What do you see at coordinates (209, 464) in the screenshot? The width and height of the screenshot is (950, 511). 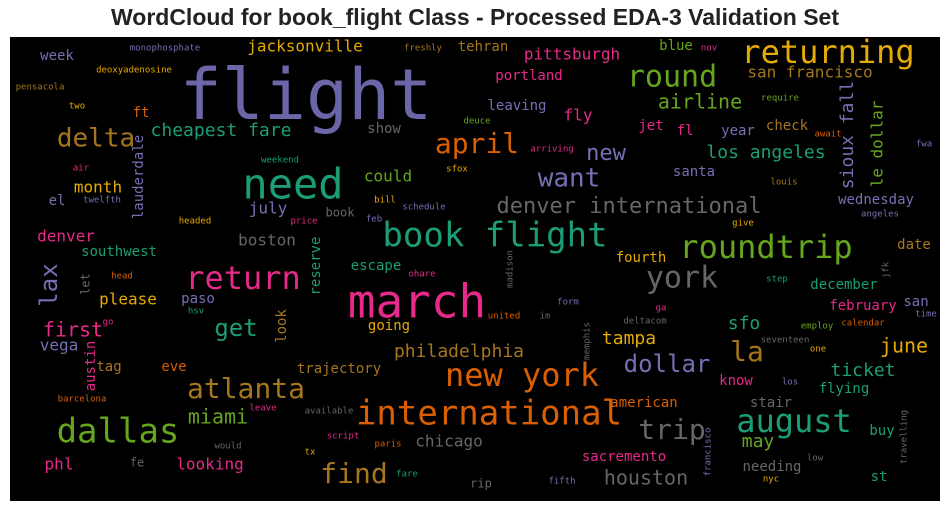 I see `cloud-word-looking: looking` at bounding box center [209, 464].